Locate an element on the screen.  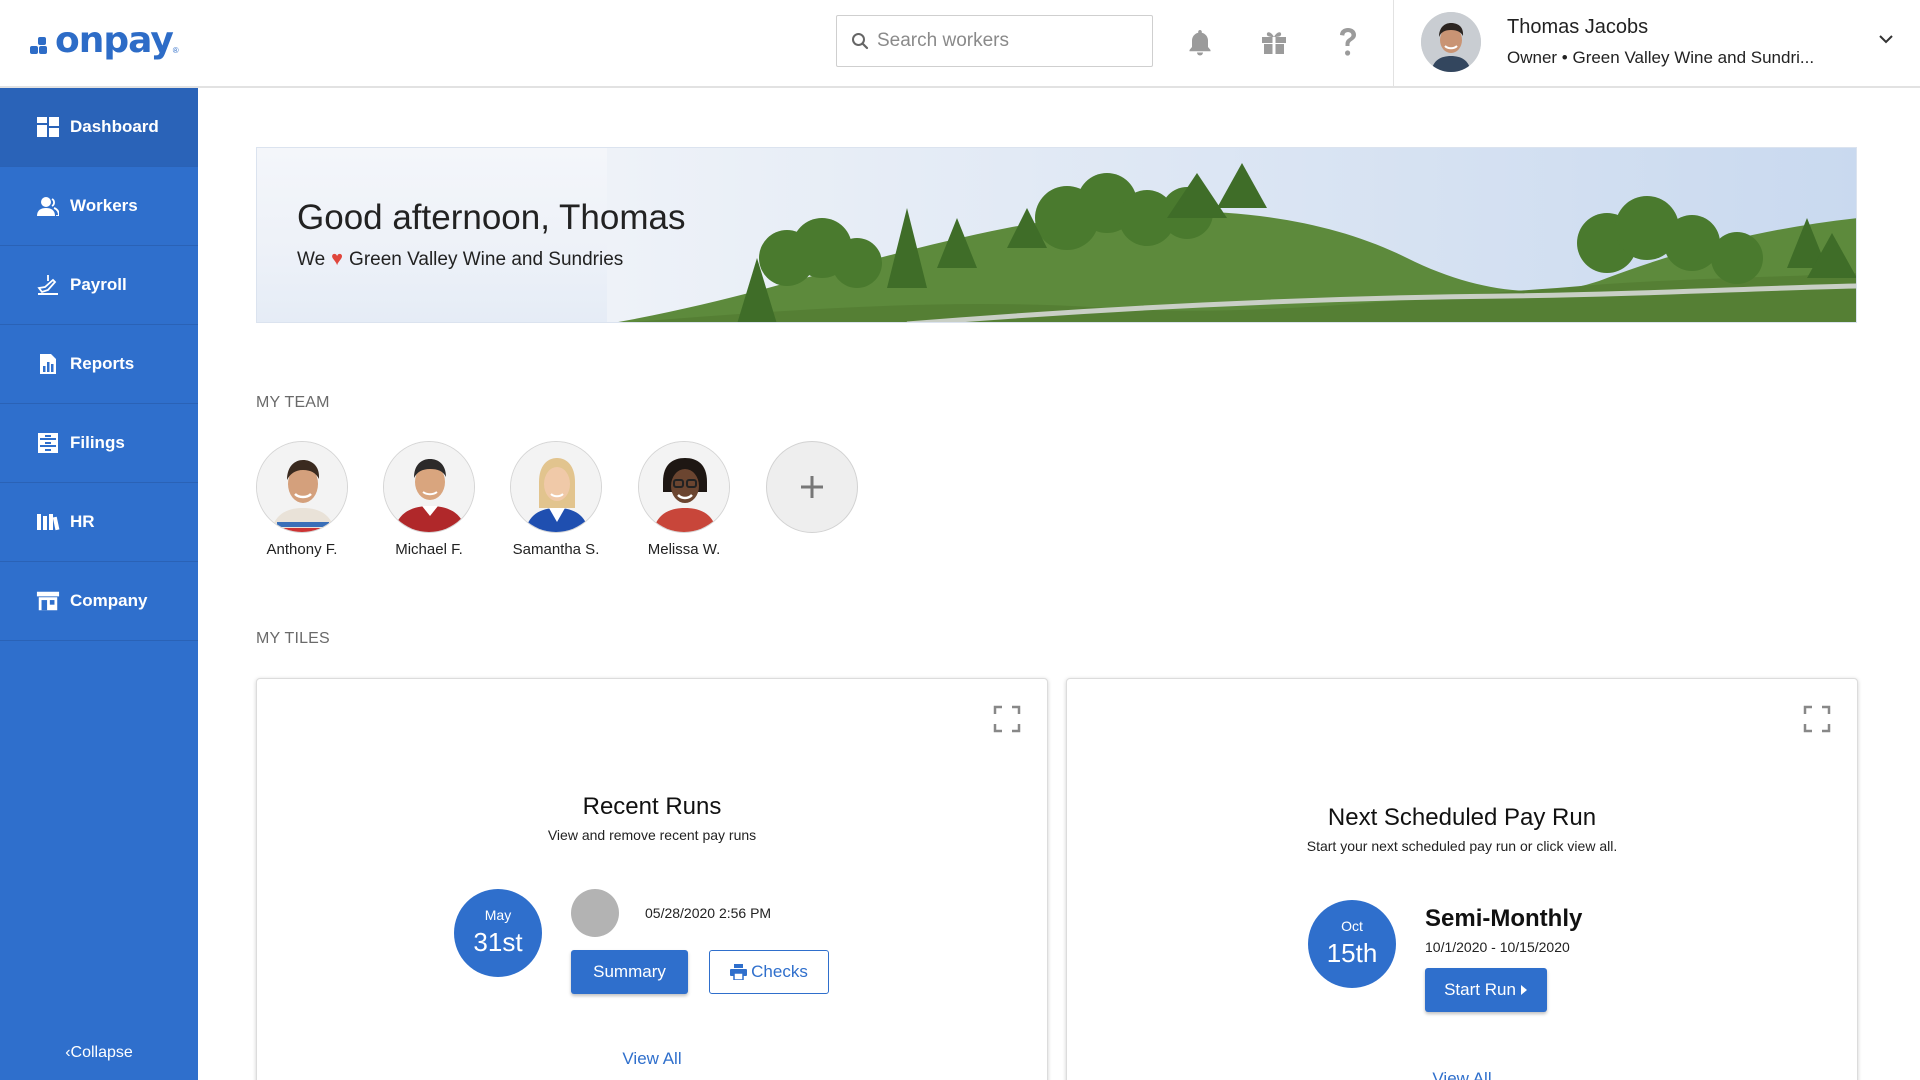
account-menu-toggle is located at coordinates (1886, 42).